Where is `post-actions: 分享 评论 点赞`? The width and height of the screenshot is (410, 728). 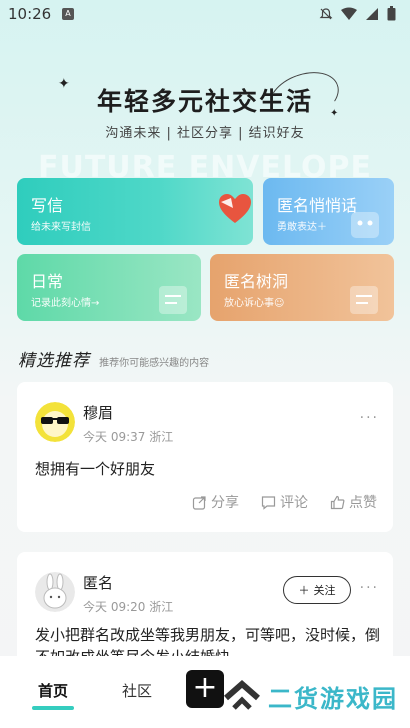 post-actions: 分享 评论 点赞 is located at coordinates (284, 502).